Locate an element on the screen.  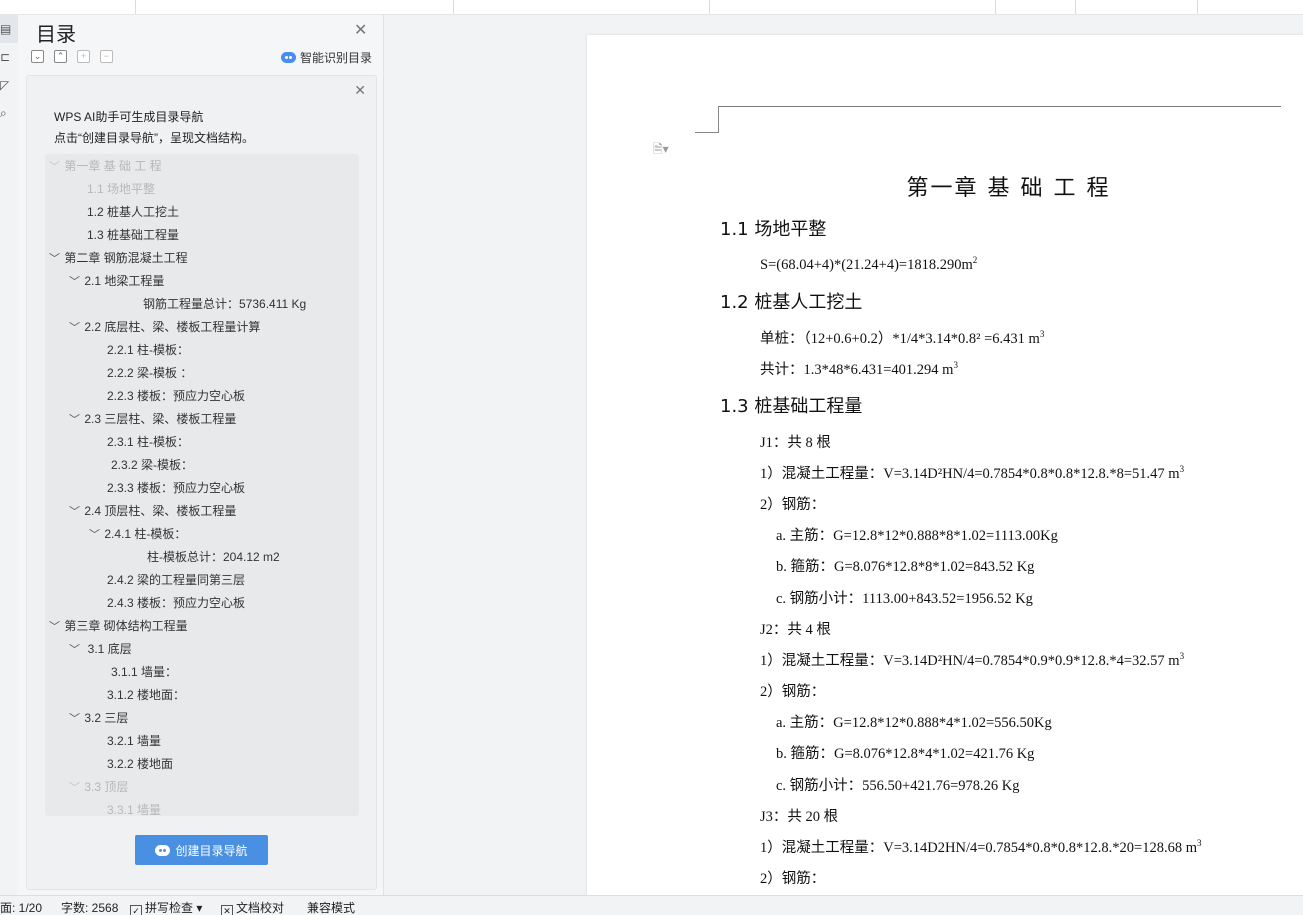
toc-item: 1.2 桩基人工挖土 is located at coordinates (133, 212).